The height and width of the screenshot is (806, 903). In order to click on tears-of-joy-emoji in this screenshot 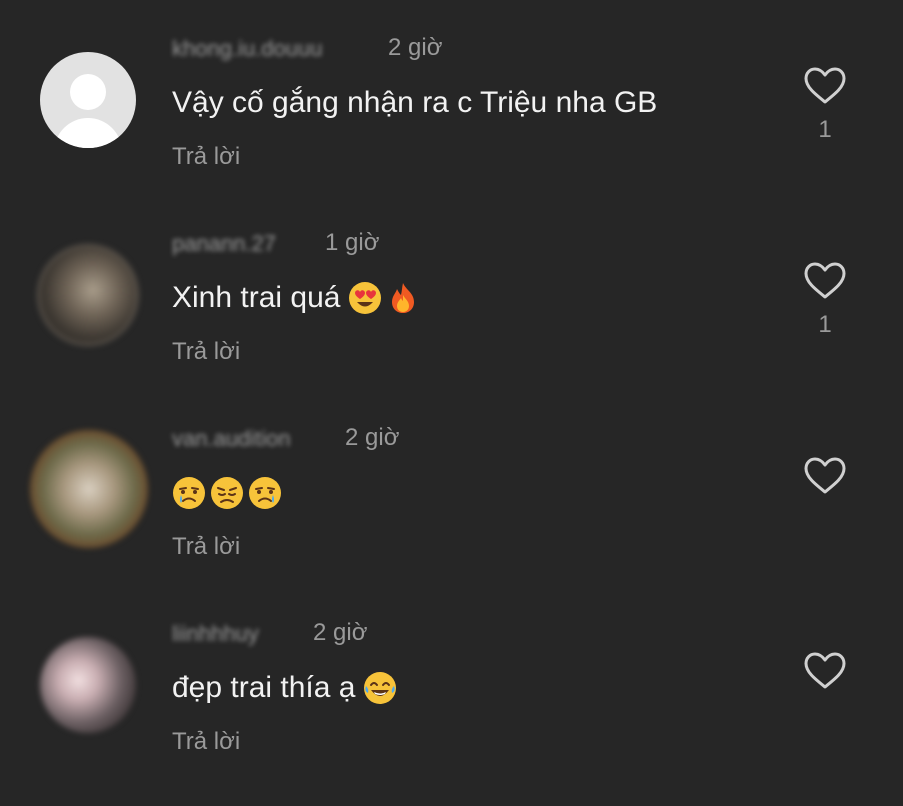, I will do `click(380, 688)`.